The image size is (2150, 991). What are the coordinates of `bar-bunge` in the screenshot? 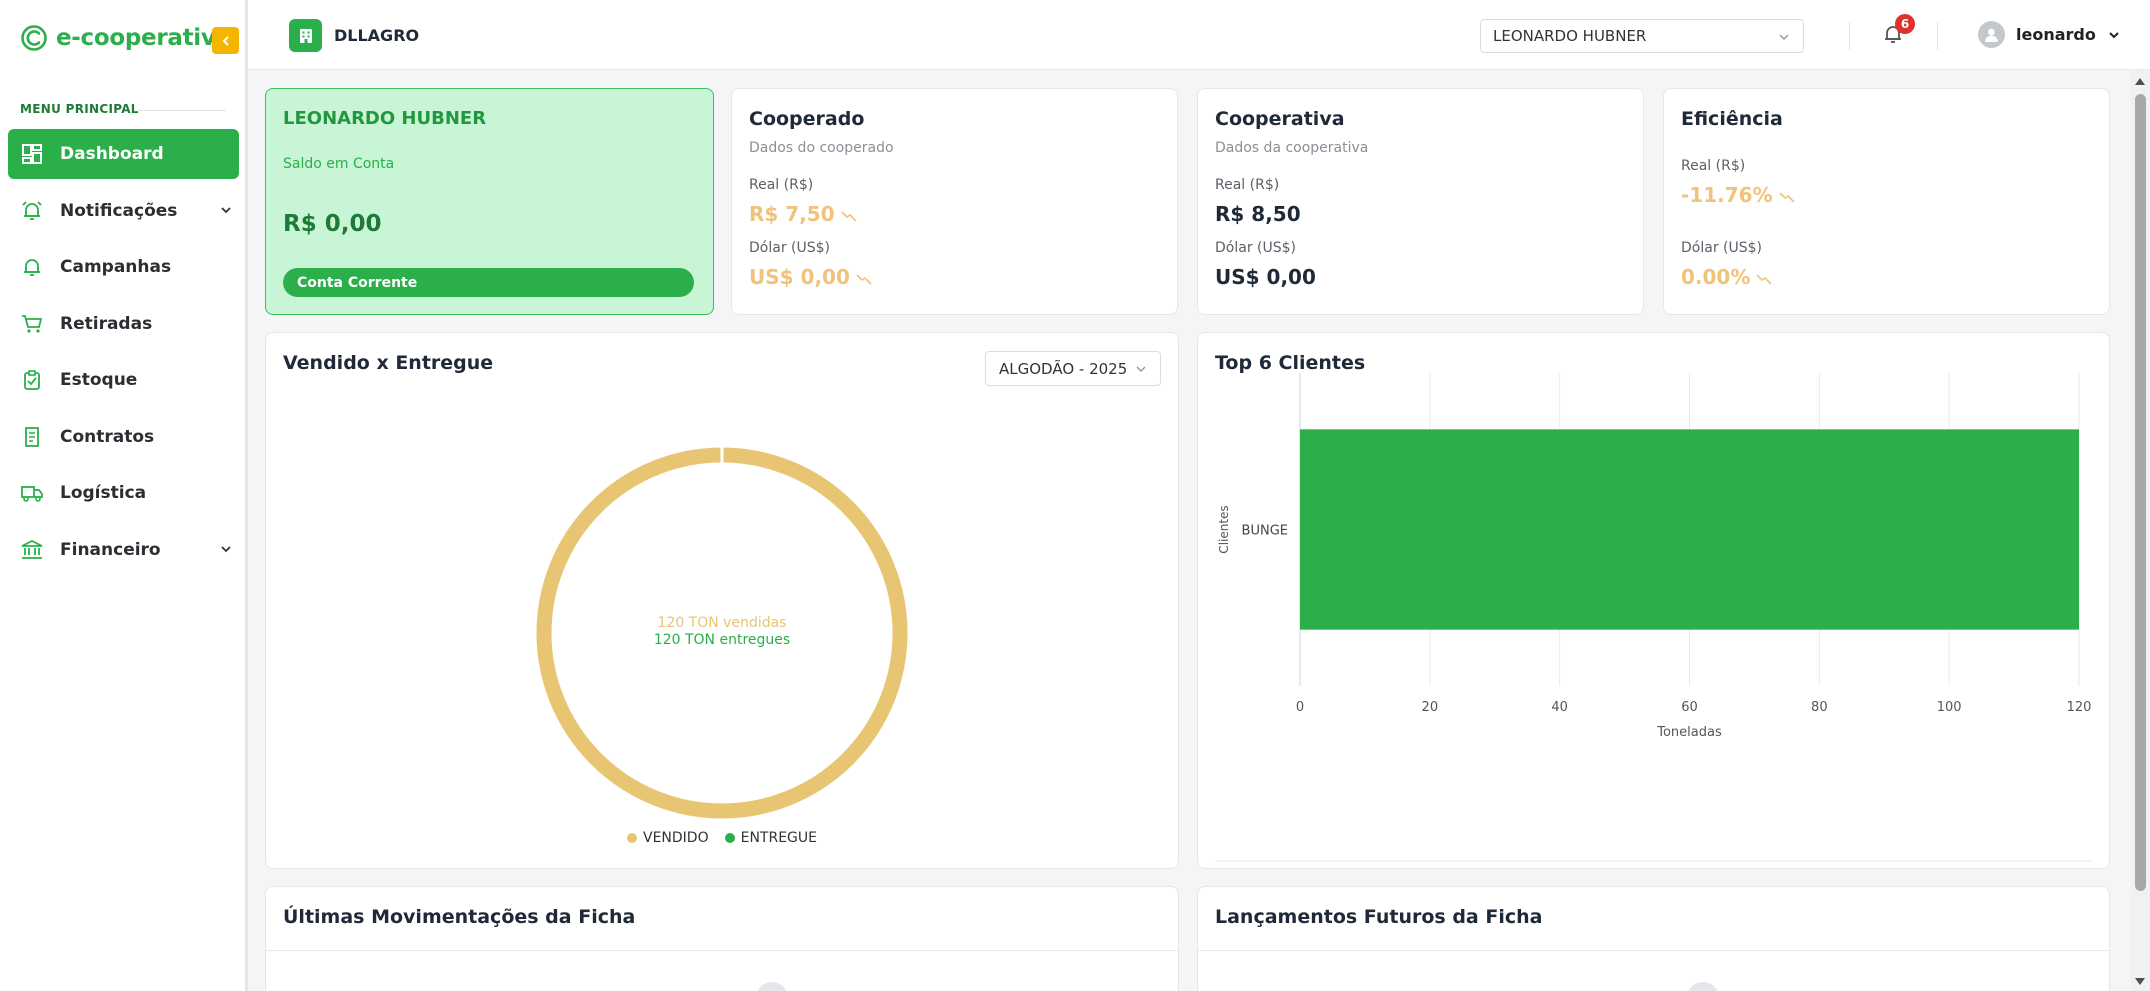 It's located at (1689, 529).